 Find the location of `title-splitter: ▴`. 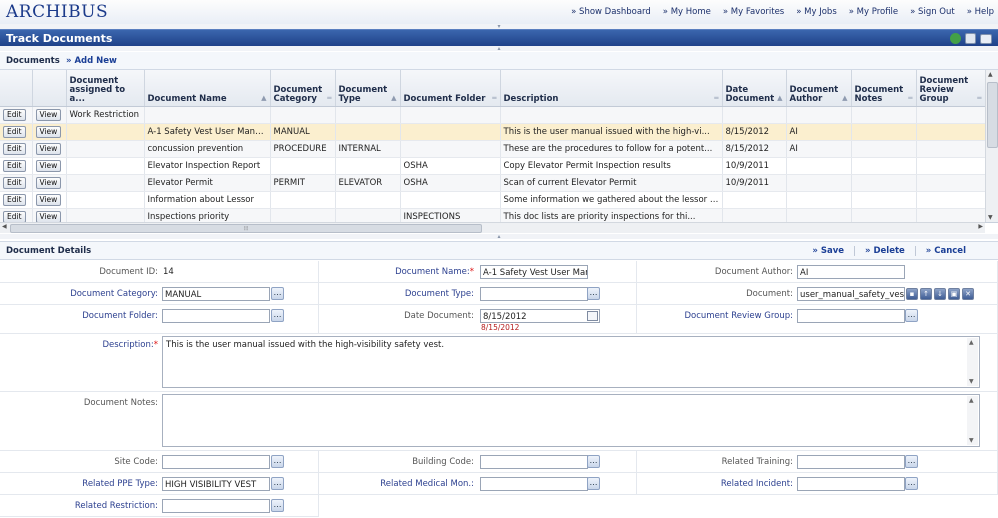

title-splitter: ▴ is located at coordinates (499, 49).